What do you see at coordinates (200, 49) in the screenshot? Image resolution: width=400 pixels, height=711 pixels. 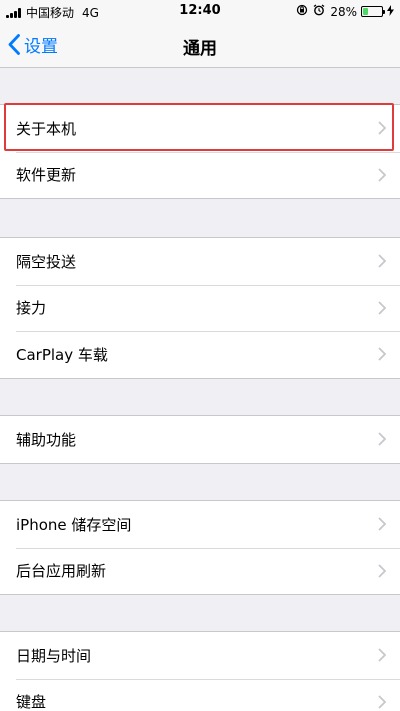 I see `page-title: 通用` at bounding box center [200, 49].